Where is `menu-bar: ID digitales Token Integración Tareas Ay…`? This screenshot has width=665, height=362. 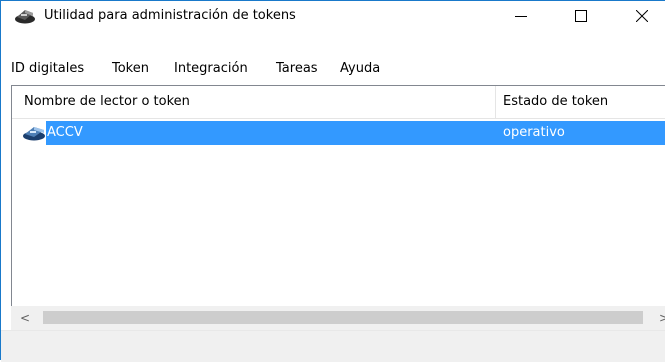
menu-bar: ID digitales Token Integración Tareas Ay… is located at coordinates (333, 69).